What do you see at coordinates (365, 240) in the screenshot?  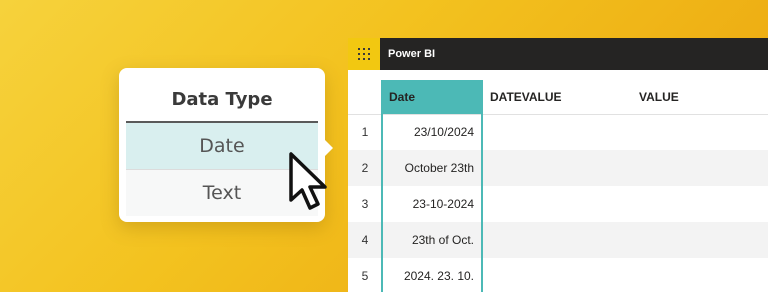 I see `row-number: 4` at bounding box center [365, 240].